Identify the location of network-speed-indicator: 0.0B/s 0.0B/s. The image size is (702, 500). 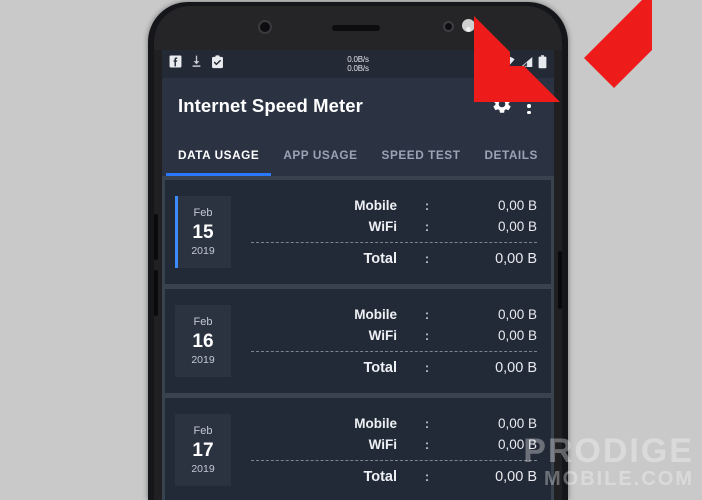
(358, 64).